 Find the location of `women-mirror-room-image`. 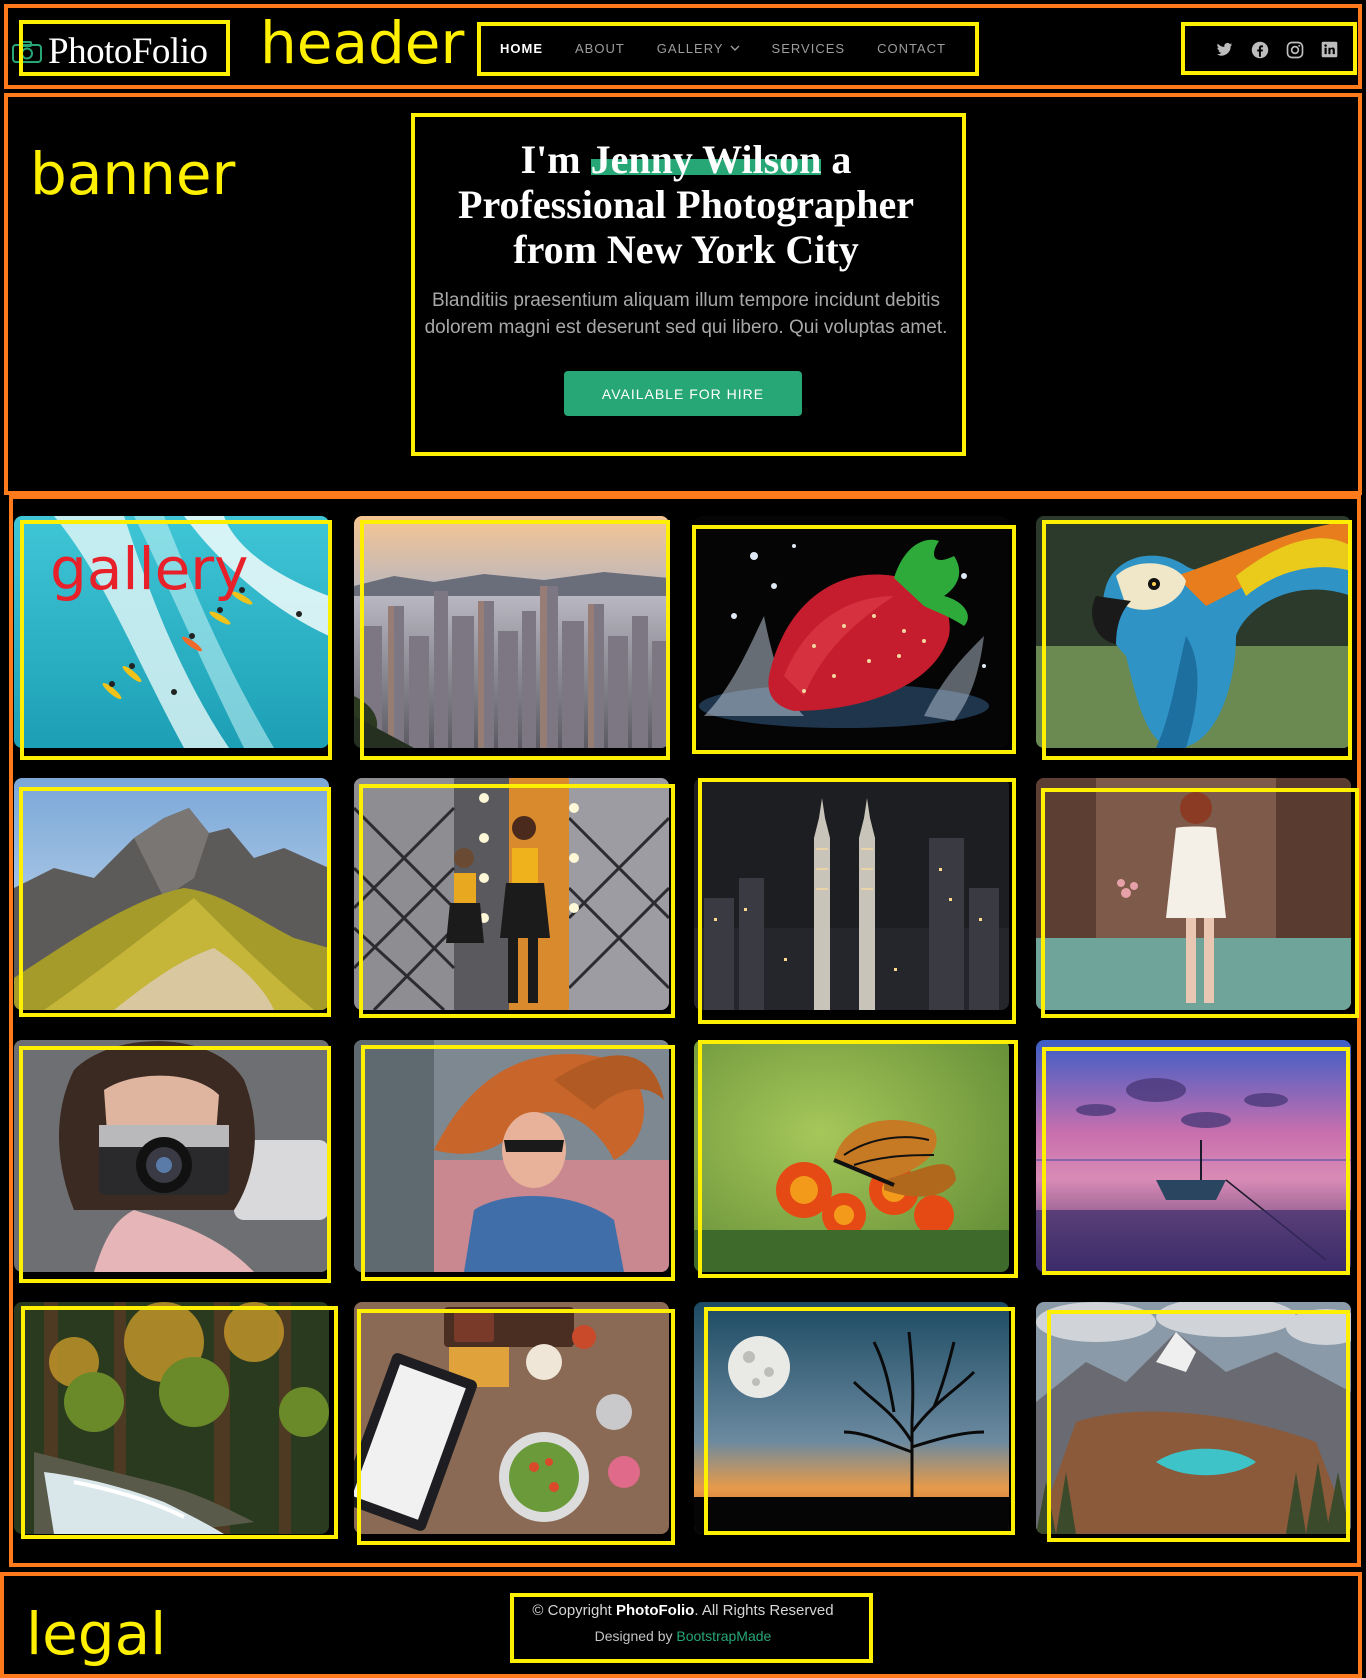

women-mirror-room-image is located at coordinates (511, 894).